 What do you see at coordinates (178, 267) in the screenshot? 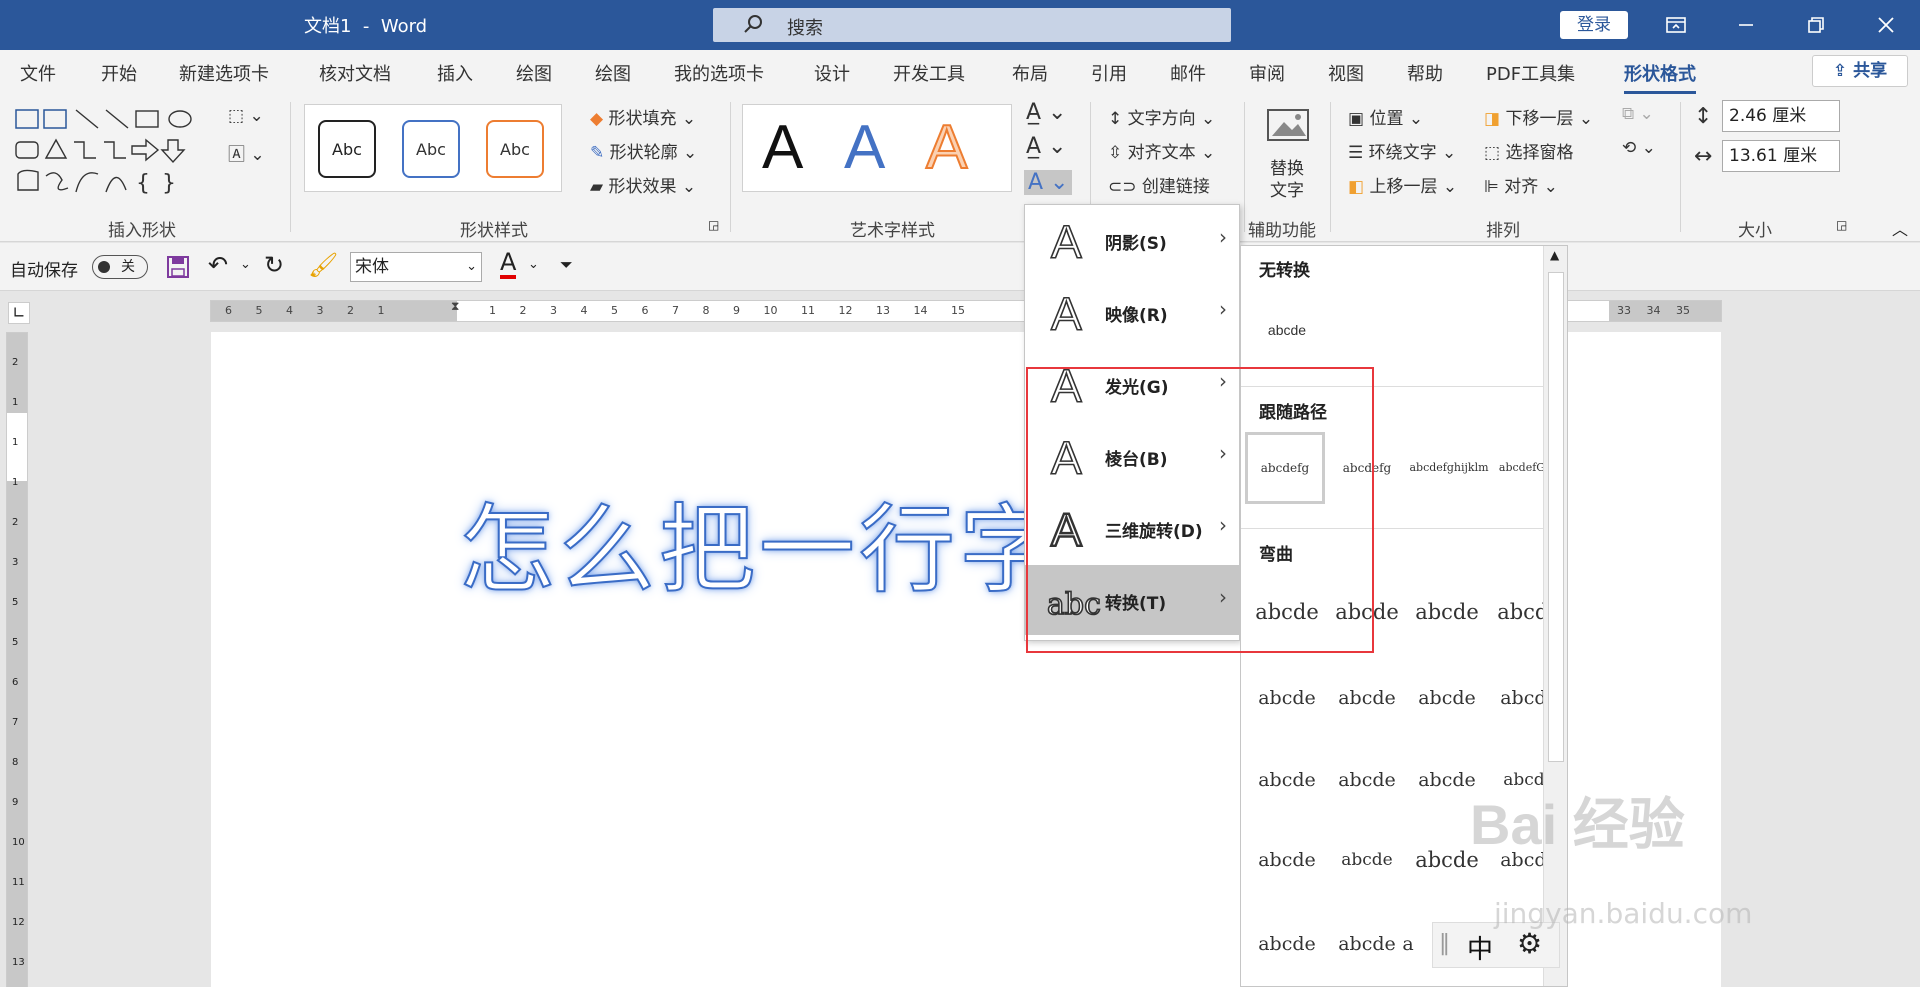
I see `save-icon` at bounding box center [178, 267].